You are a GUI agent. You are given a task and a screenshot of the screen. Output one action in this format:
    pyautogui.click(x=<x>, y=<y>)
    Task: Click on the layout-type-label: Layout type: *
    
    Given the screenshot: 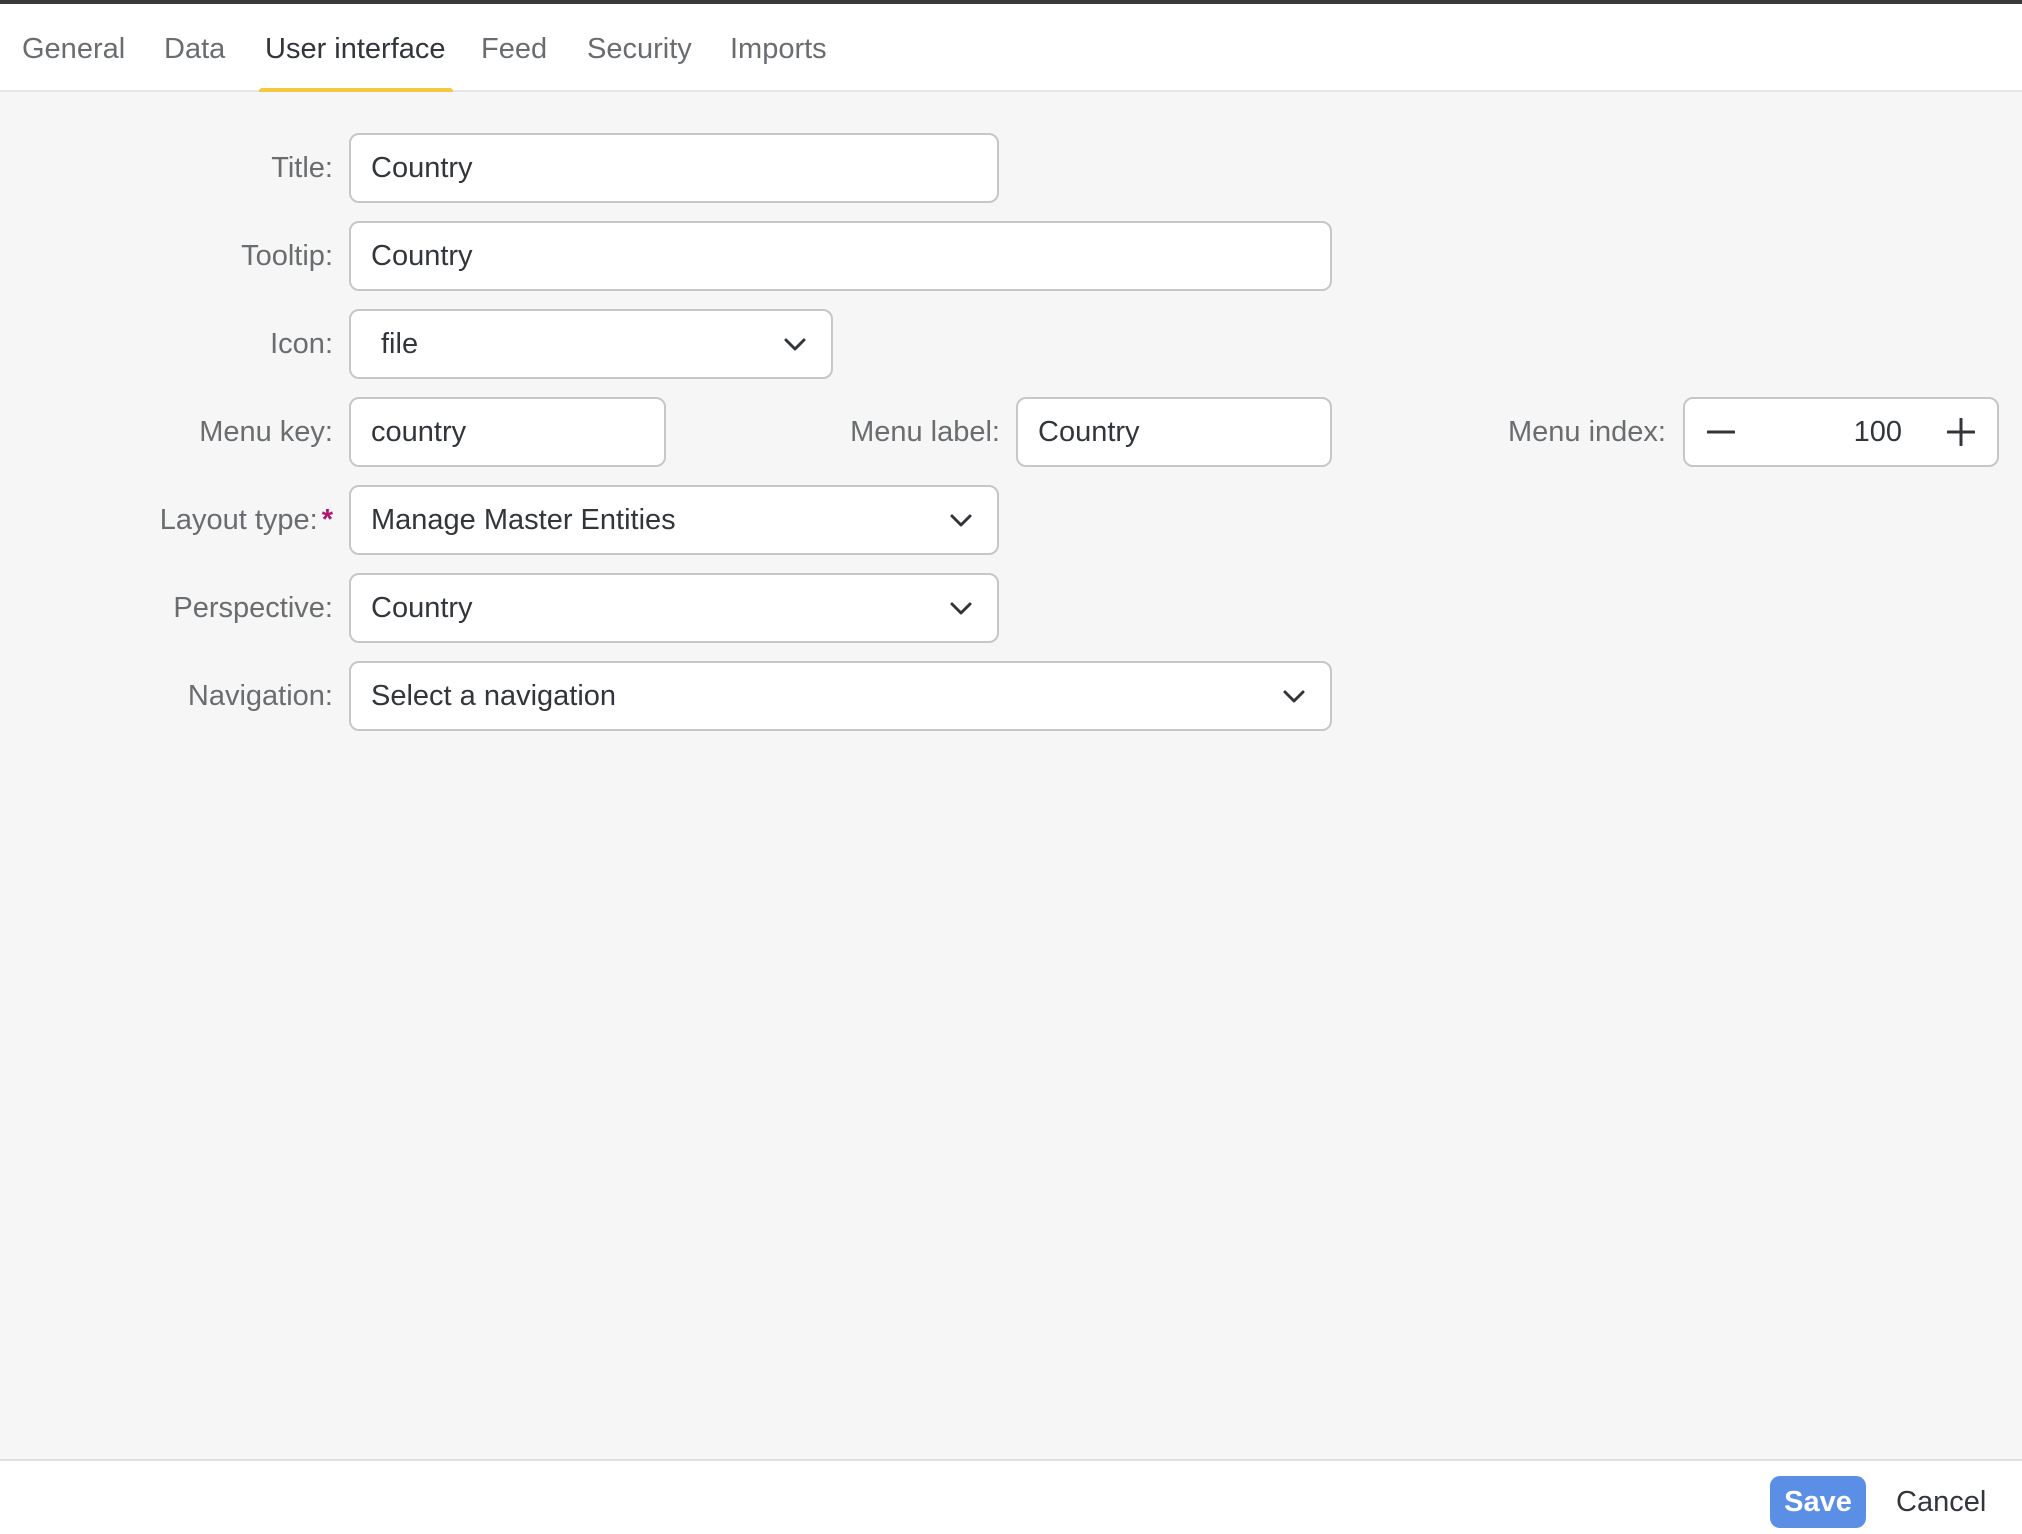 What is the action you would take?
    pyautogui.click(x=246, y=520)
    